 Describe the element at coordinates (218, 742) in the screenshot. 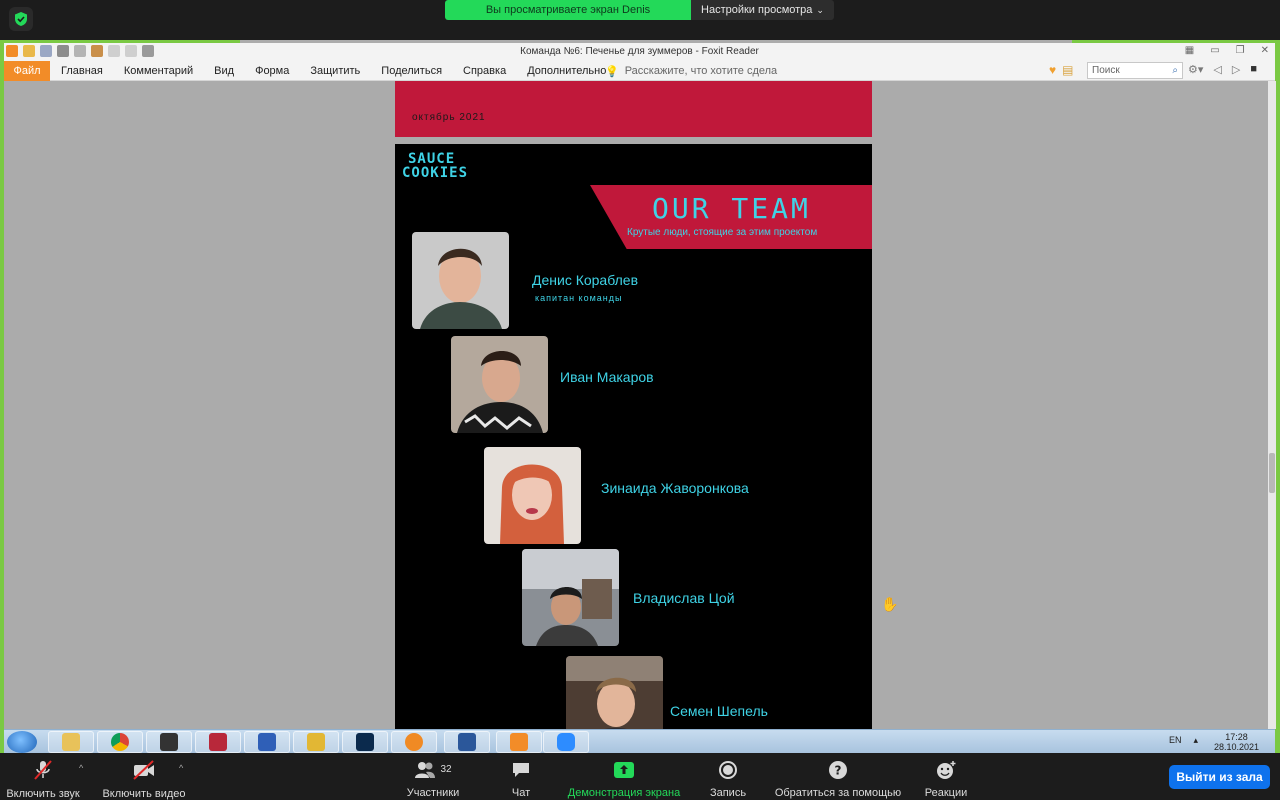

I see `taskbar-winrar-icon` at that location.